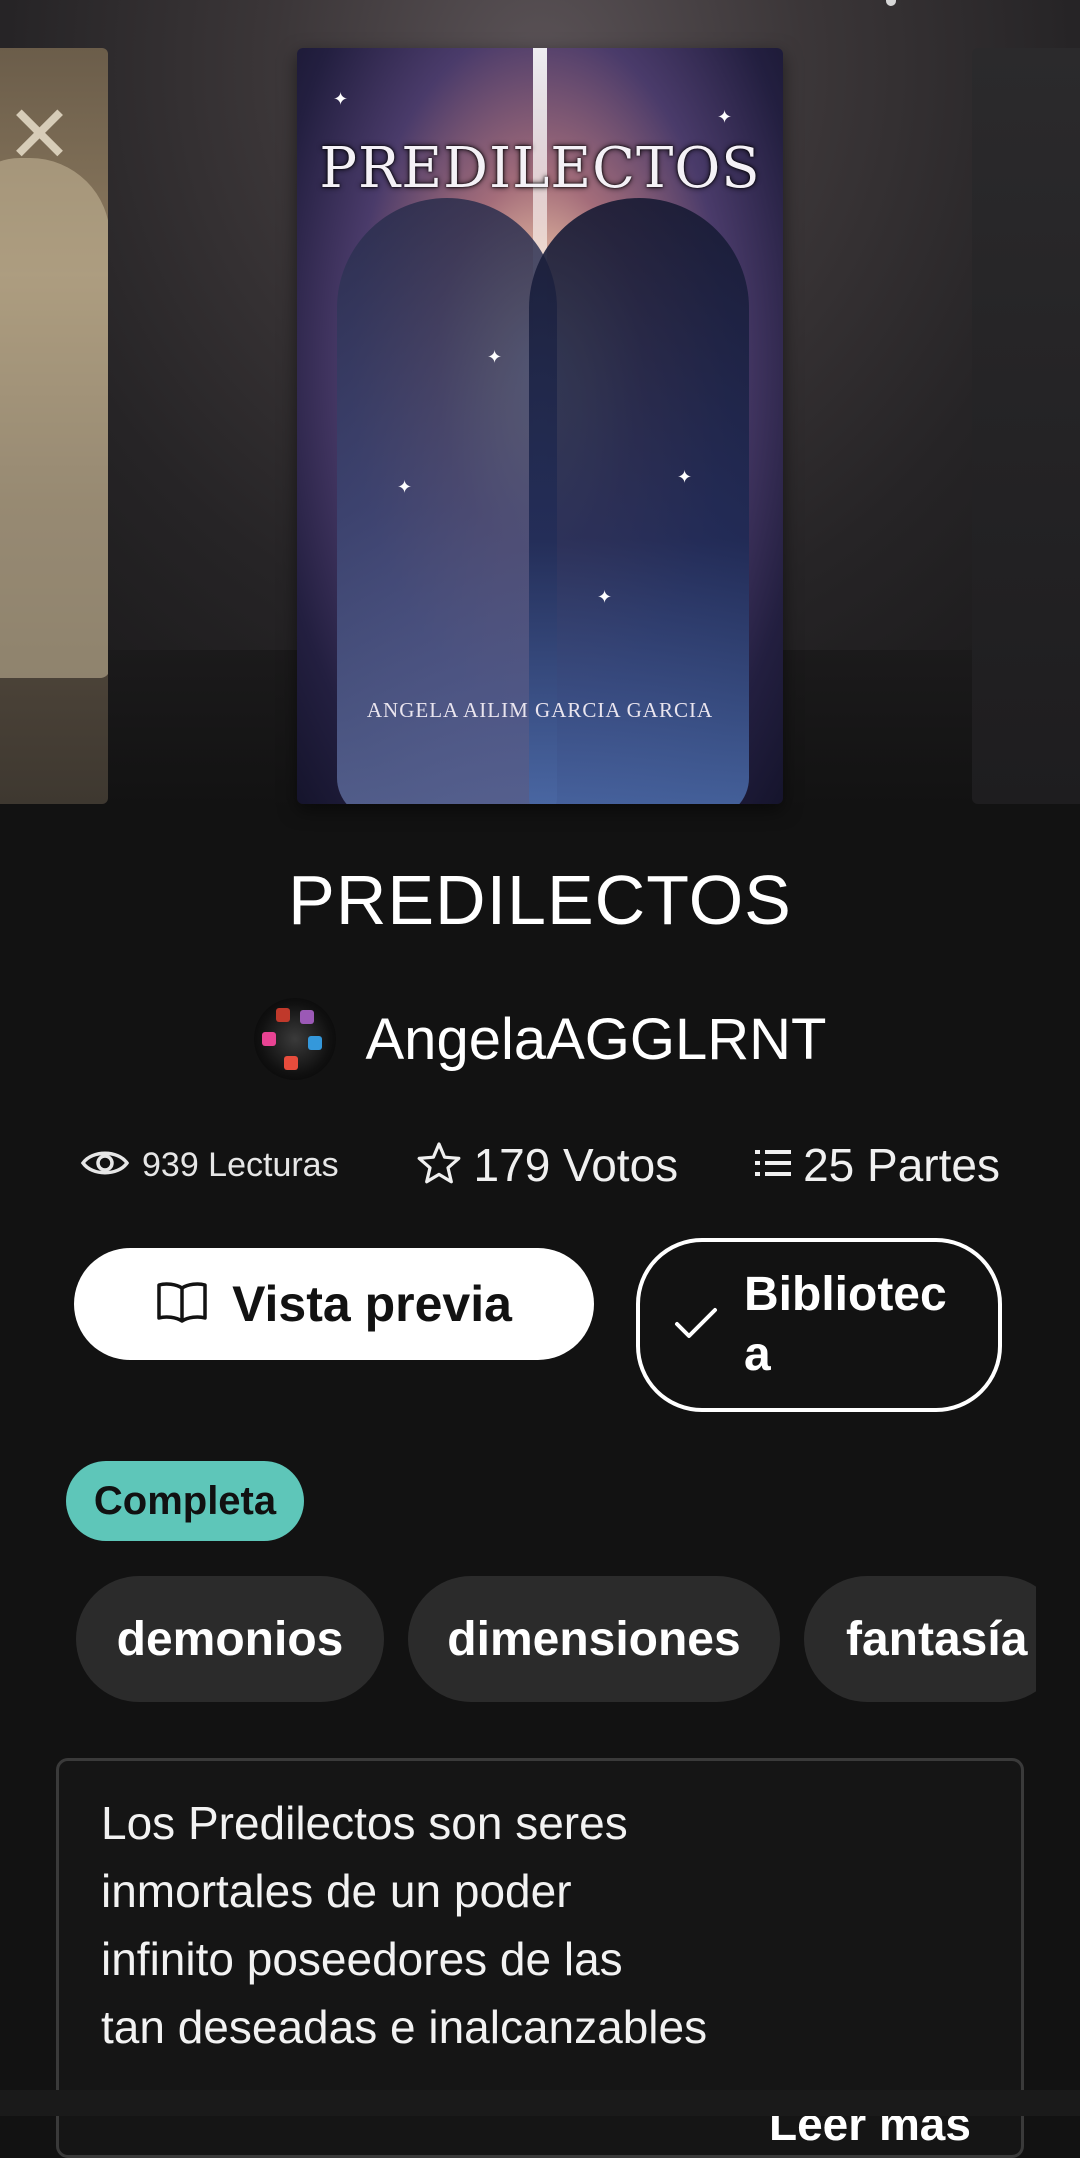 Image resolution: width=1080 pixels, height=2158 pixels. Describe the element at coordinates (901, 1165) in the screenshot. I see `parts-count: 25 Partes` at that location.